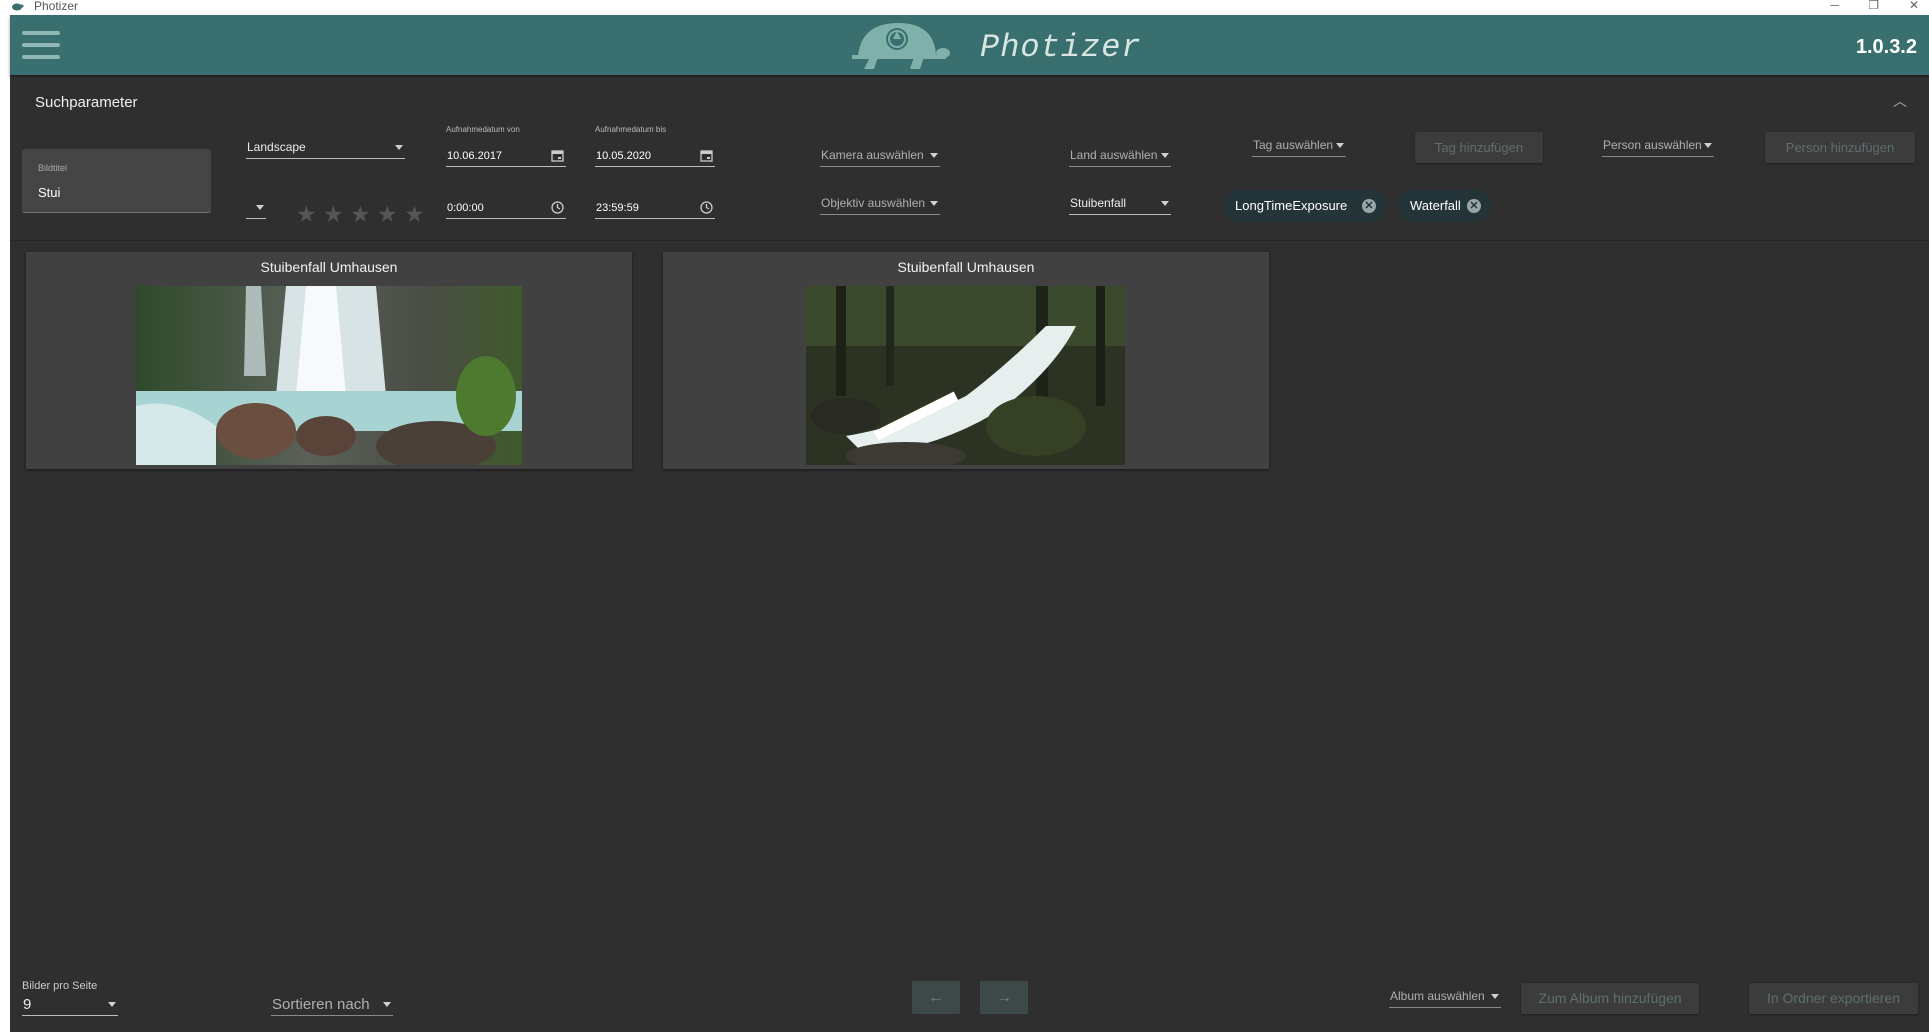 The width and height of the screenshot is (1929, 1032). Describe the element at coordinates (1004, 997) in the screenshot. I see `next-page-button: →` at that location.